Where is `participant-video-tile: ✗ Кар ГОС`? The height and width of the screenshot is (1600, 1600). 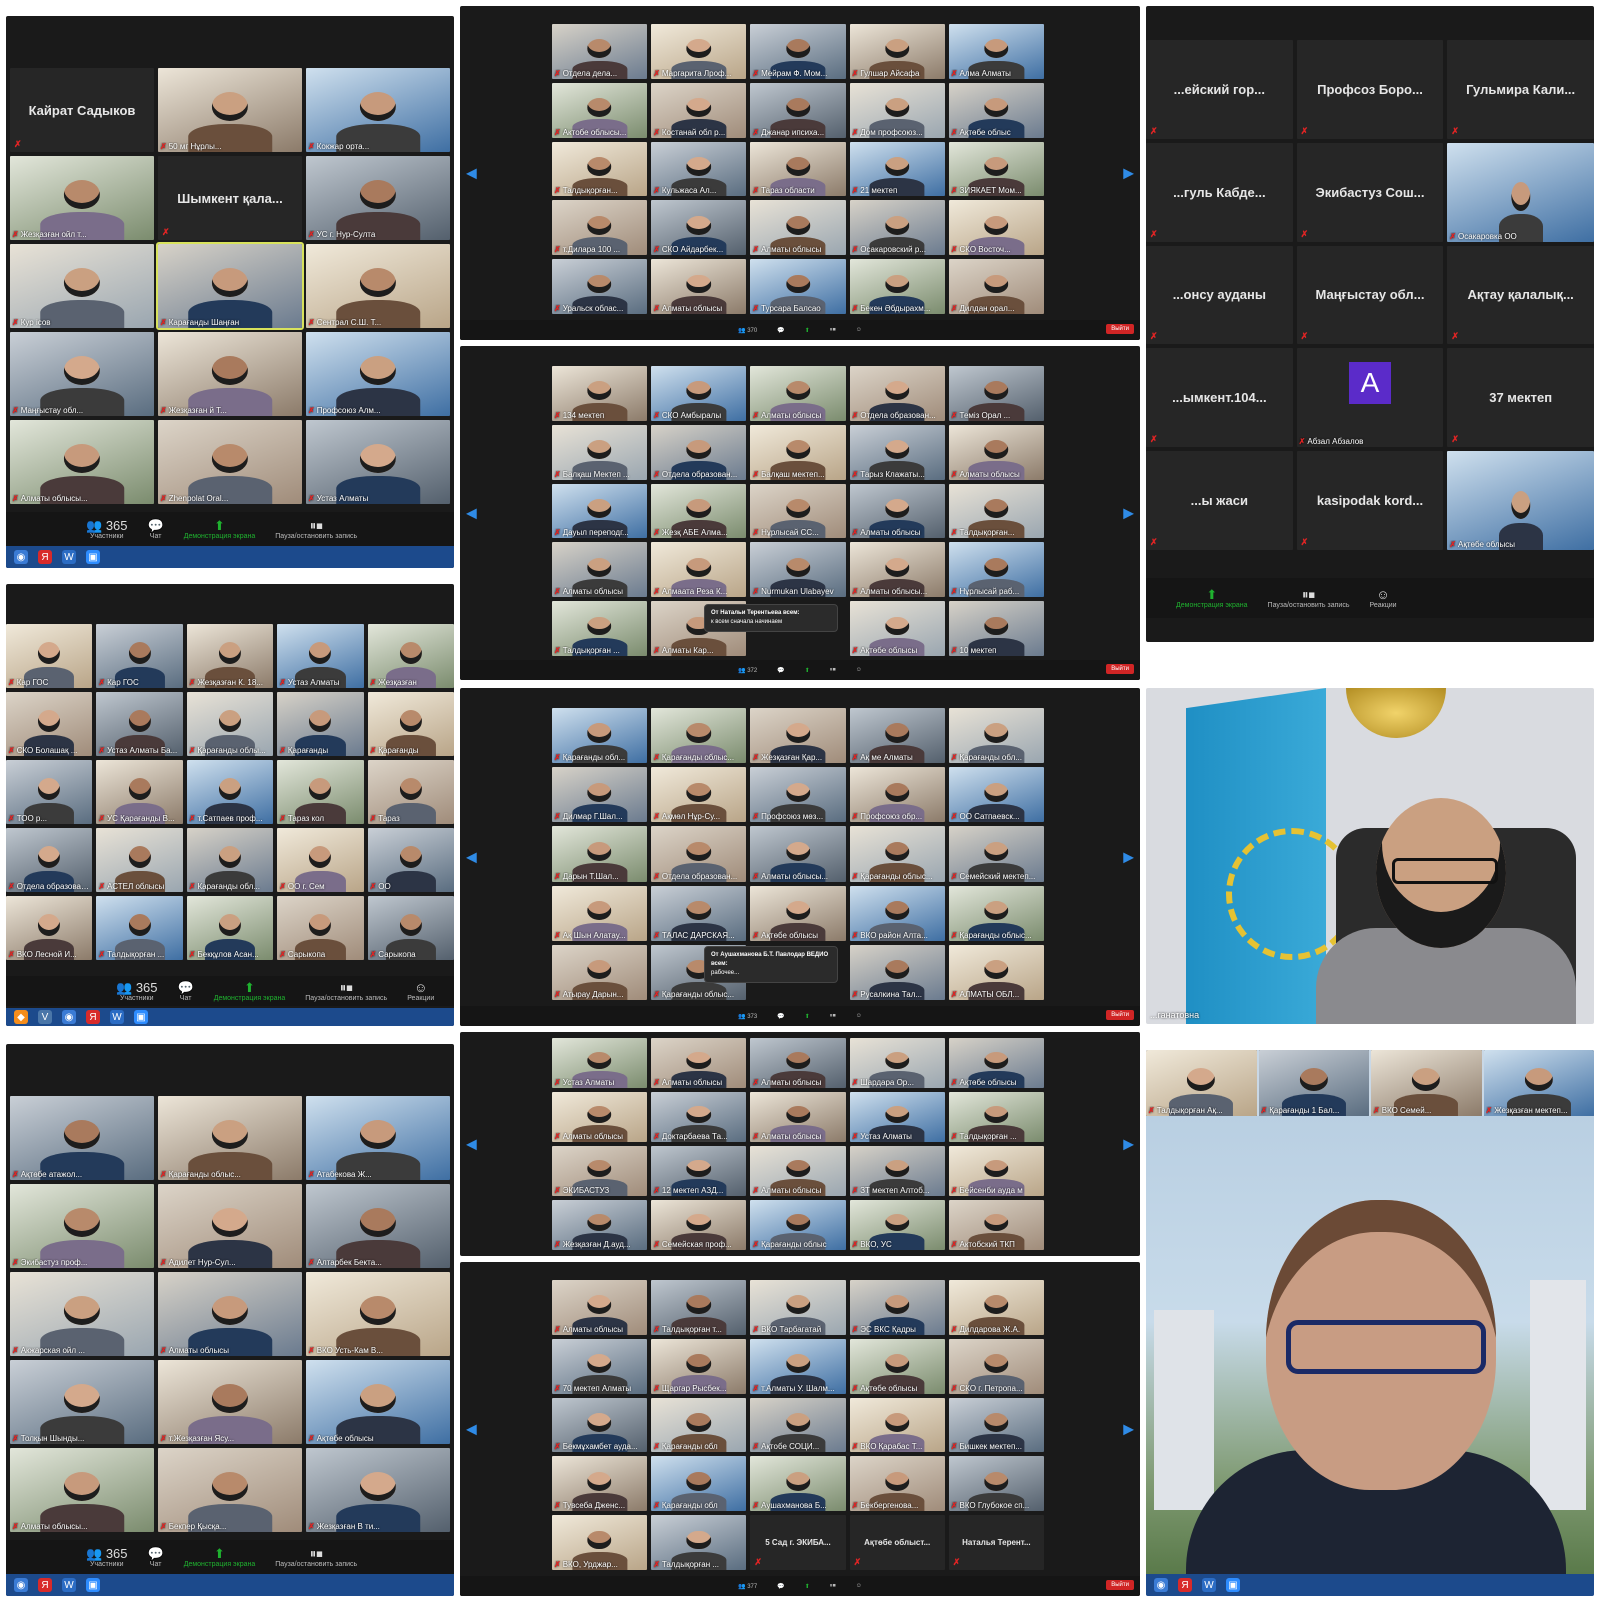 participant-video-tile: ✗ Кар ГОС is located at coordinates (139, 656).